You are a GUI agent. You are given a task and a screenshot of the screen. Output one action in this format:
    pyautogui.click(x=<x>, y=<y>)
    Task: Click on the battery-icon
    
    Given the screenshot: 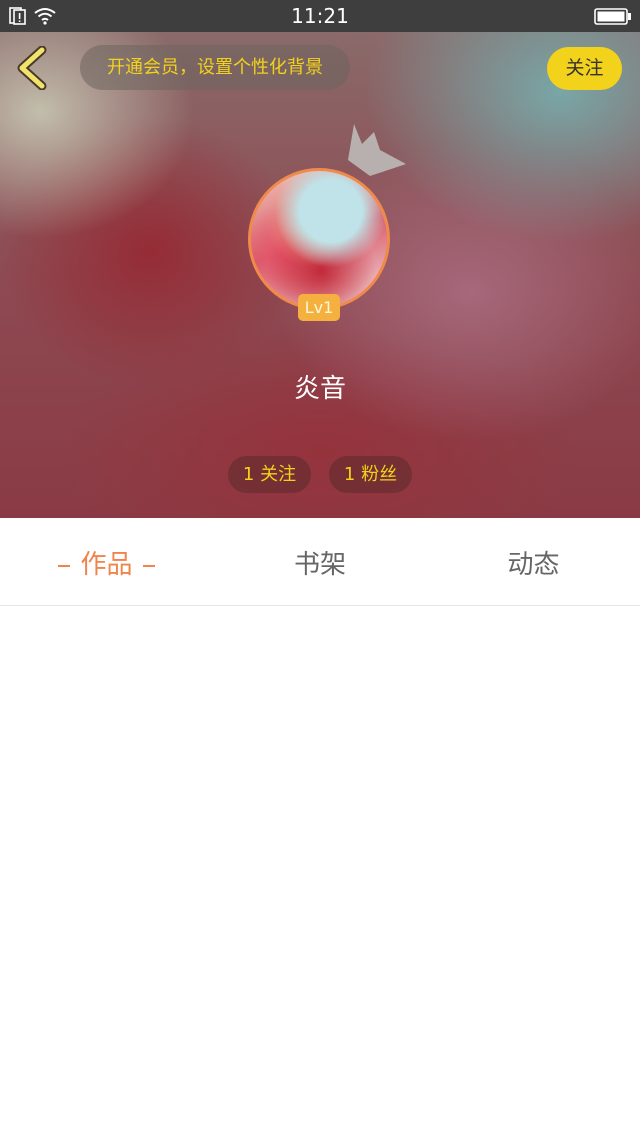 What is the action you would take?
    pyautogui.click(x=613, y=18)
    